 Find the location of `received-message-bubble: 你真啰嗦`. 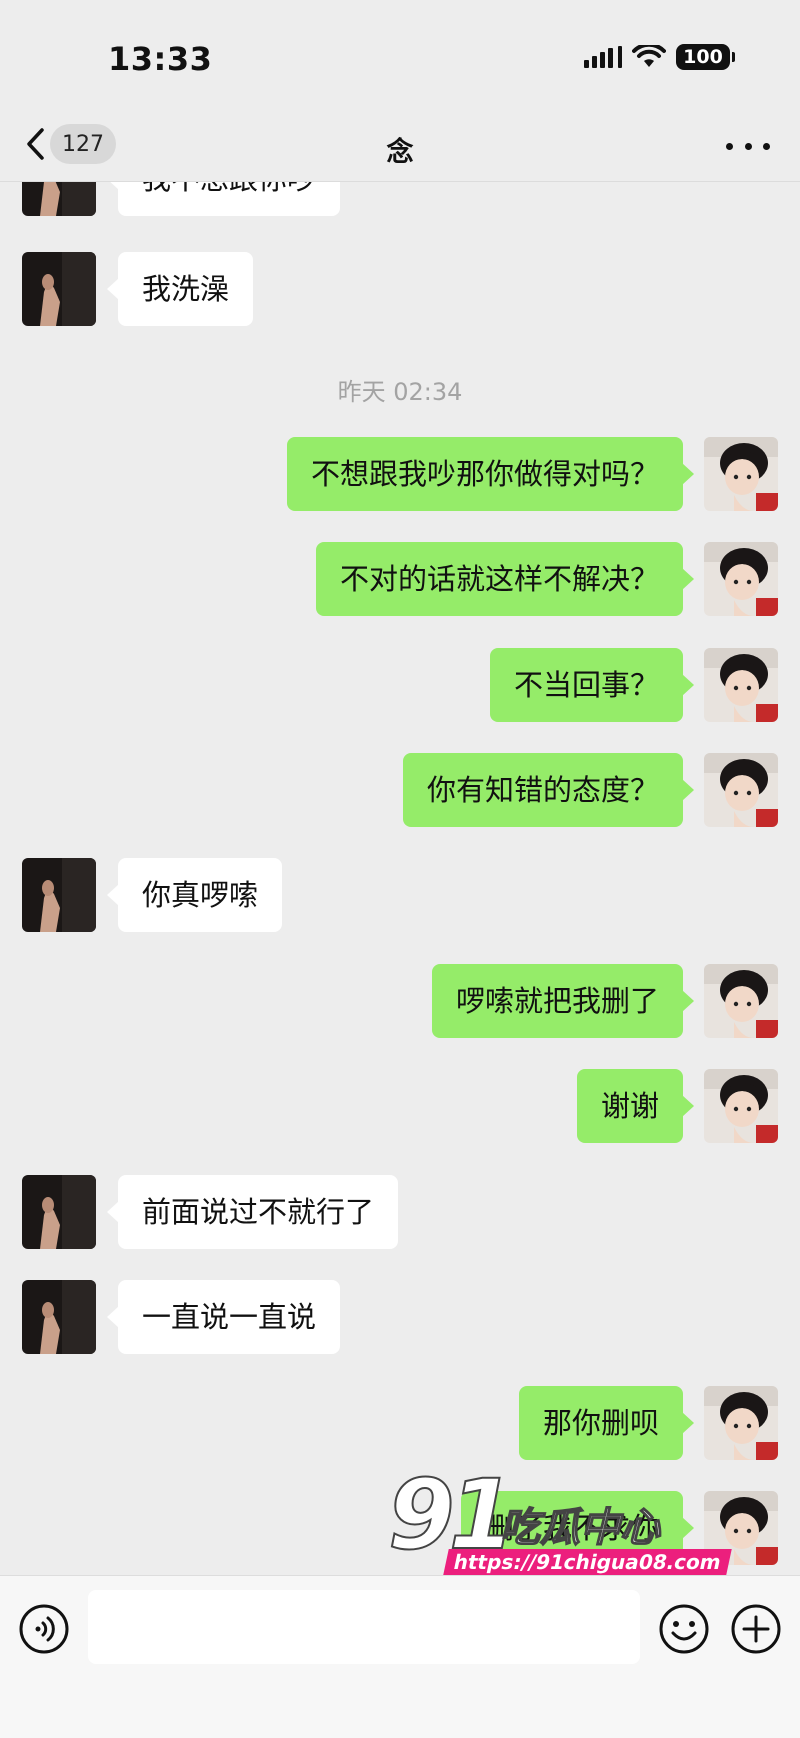

received-message-bubble: 你真啰嗦 is located at coordinates (194, 895).